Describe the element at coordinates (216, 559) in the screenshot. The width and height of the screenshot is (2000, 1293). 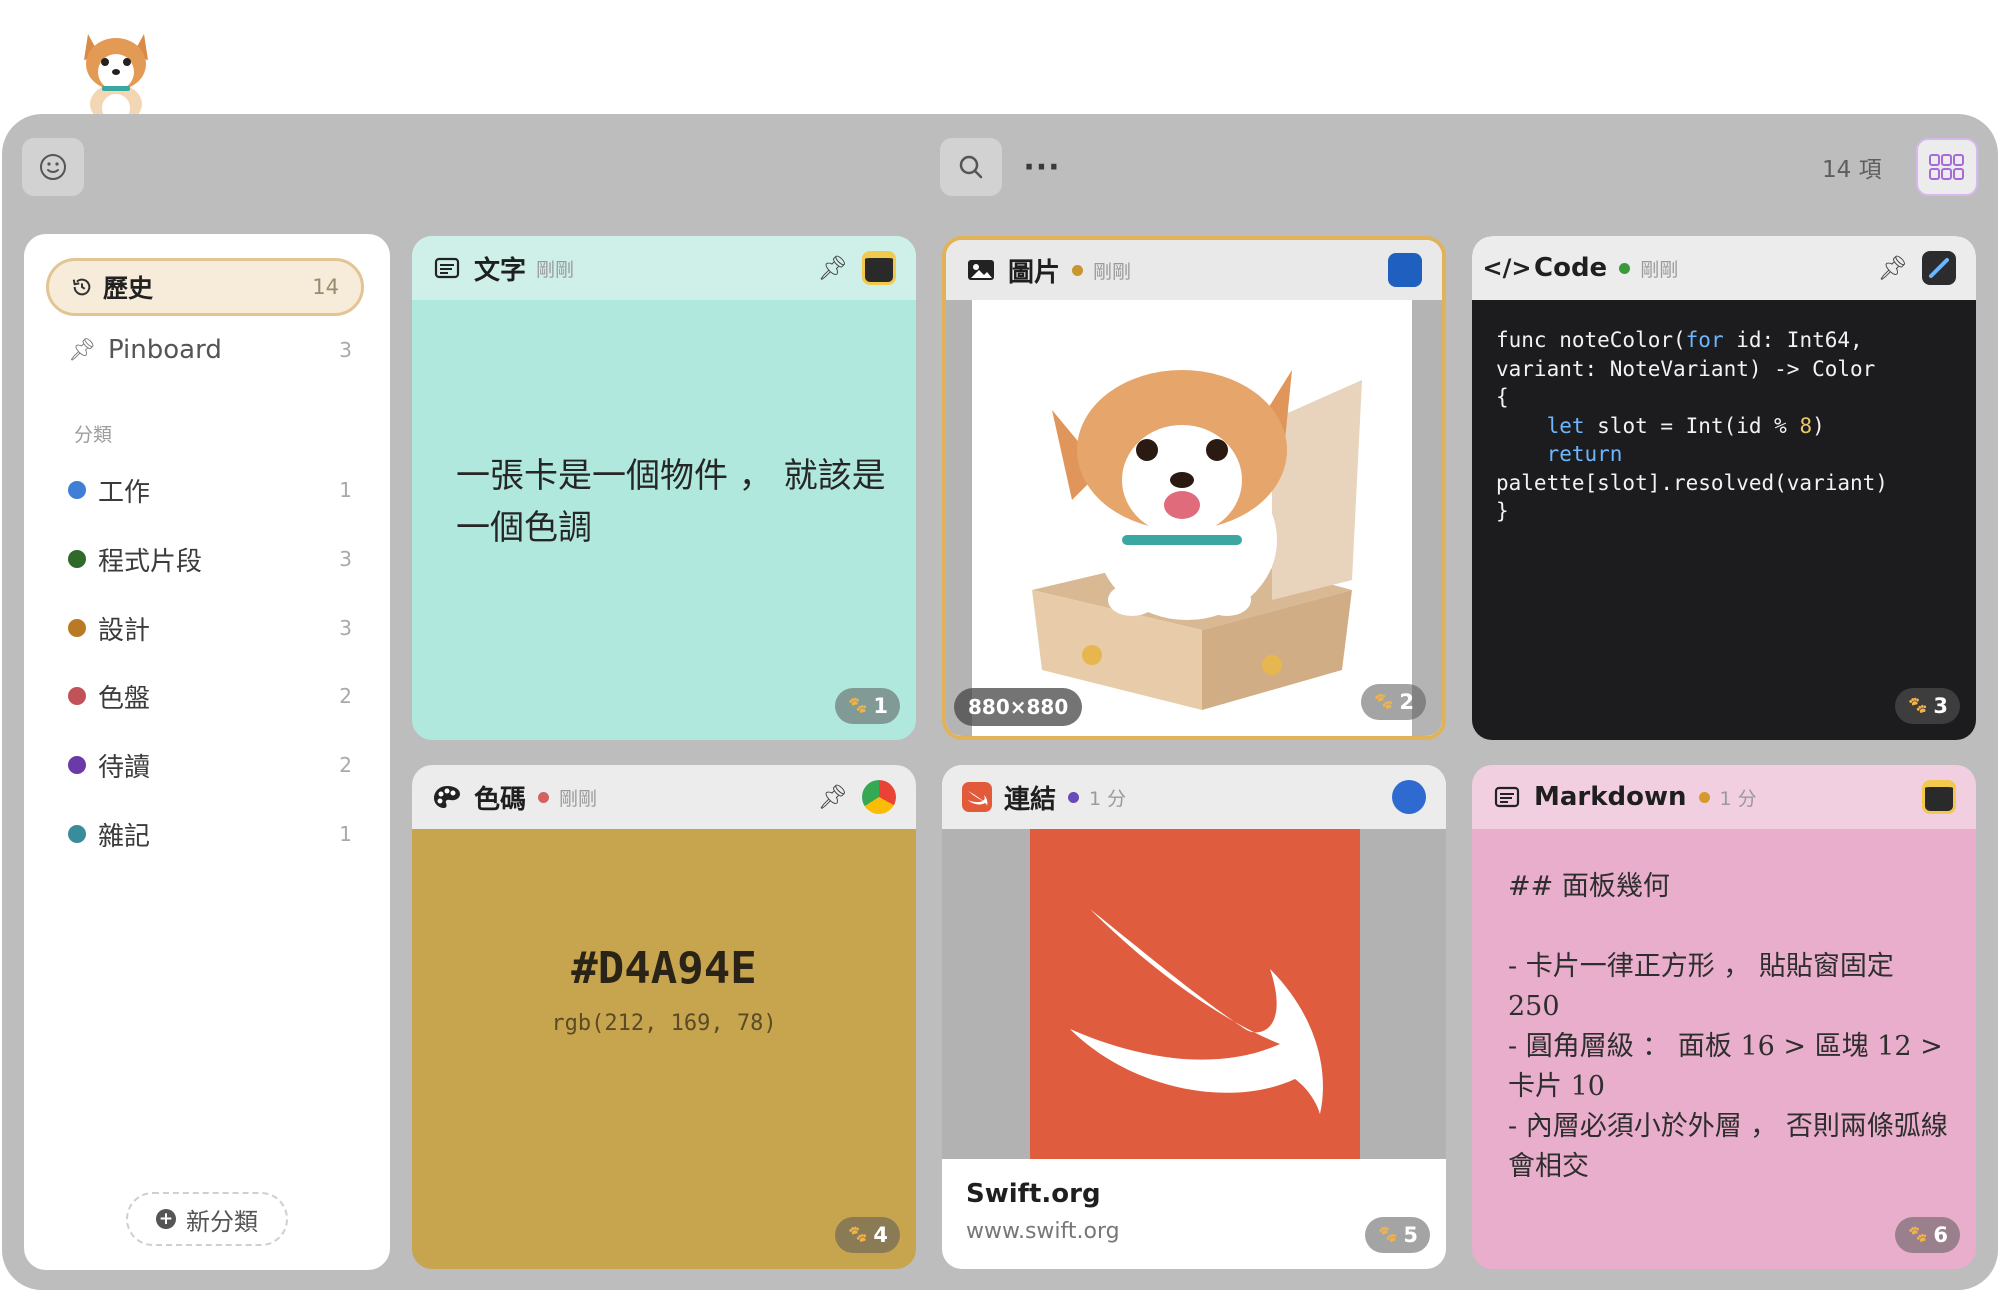
I see `sidebar-item-category: 程式片段 3` at that location.